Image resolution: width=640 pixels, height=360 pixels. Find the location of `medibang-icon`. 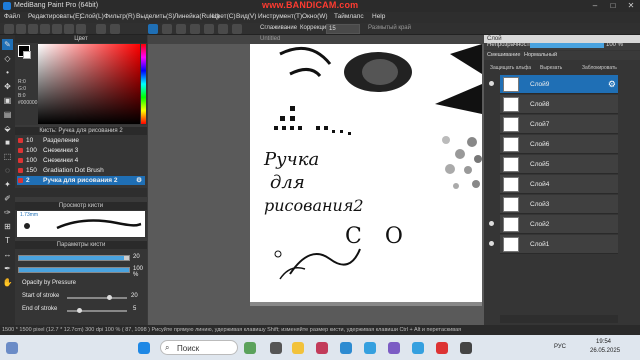

medibang-icon is located at coordinates (322, 348).